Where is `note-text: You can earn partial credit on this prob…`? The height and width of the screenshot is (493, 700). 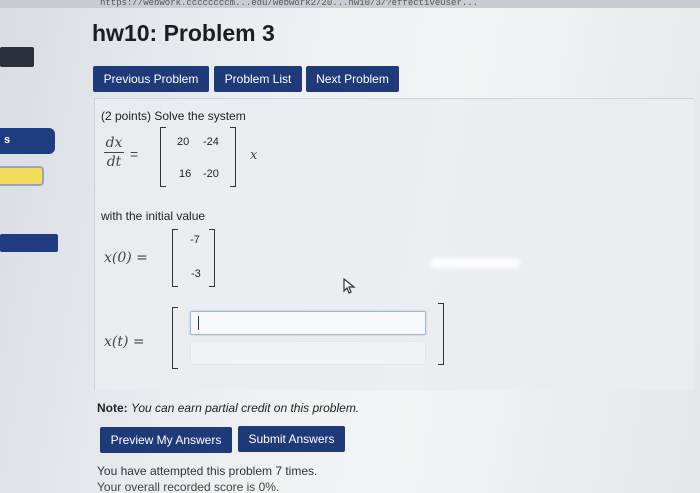
note-text: You can earn partial credit on this prob… is located at coordinates (245, 408).